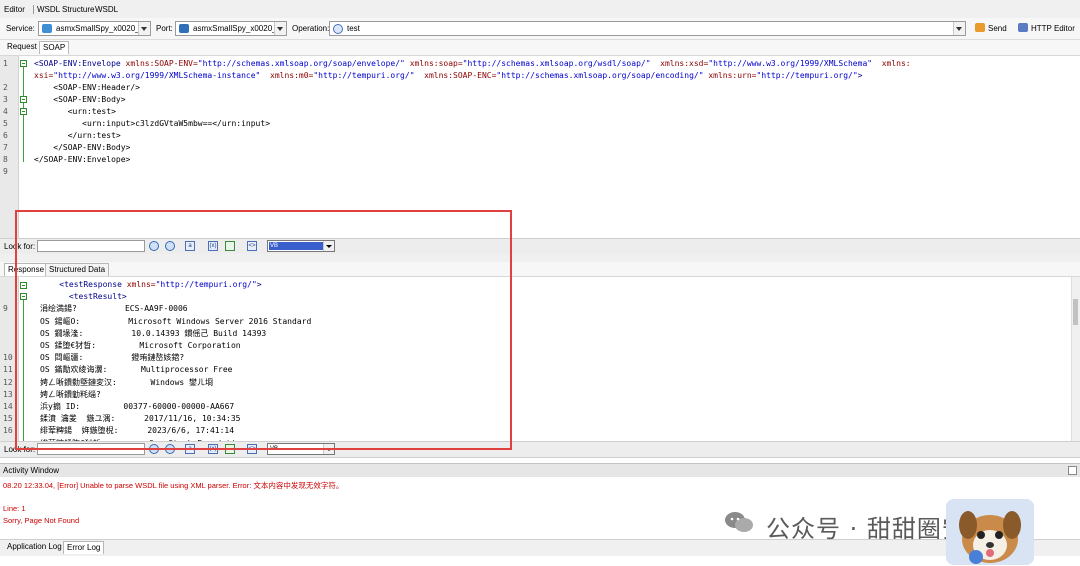 This screenshot has width=1080, height=566. What do you see at coordinates (1075, 359) in the screenshot?
I see `vertical-scrollbar` at bounding box center [1075, 359].